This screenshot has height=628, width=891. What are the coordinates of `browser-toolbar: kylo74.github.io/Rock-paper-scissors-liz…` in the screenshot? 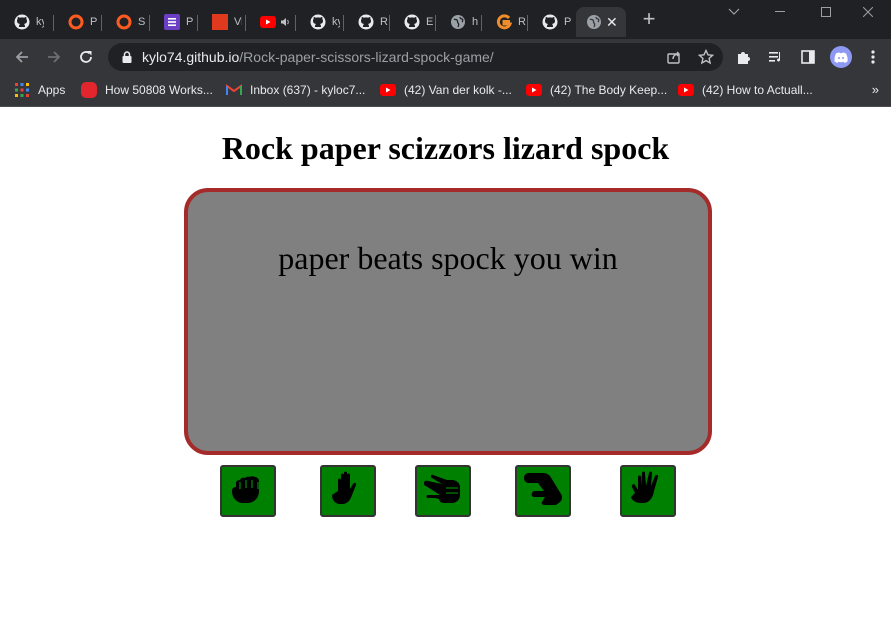 It's located at (445, 57).